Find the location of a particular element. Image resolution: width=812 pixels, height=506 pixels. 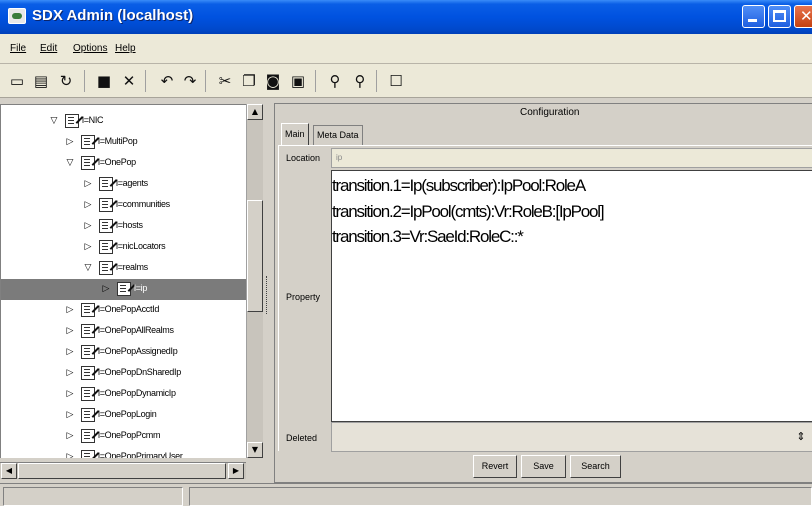

menu-file: File is located at coordinates (18, 48).